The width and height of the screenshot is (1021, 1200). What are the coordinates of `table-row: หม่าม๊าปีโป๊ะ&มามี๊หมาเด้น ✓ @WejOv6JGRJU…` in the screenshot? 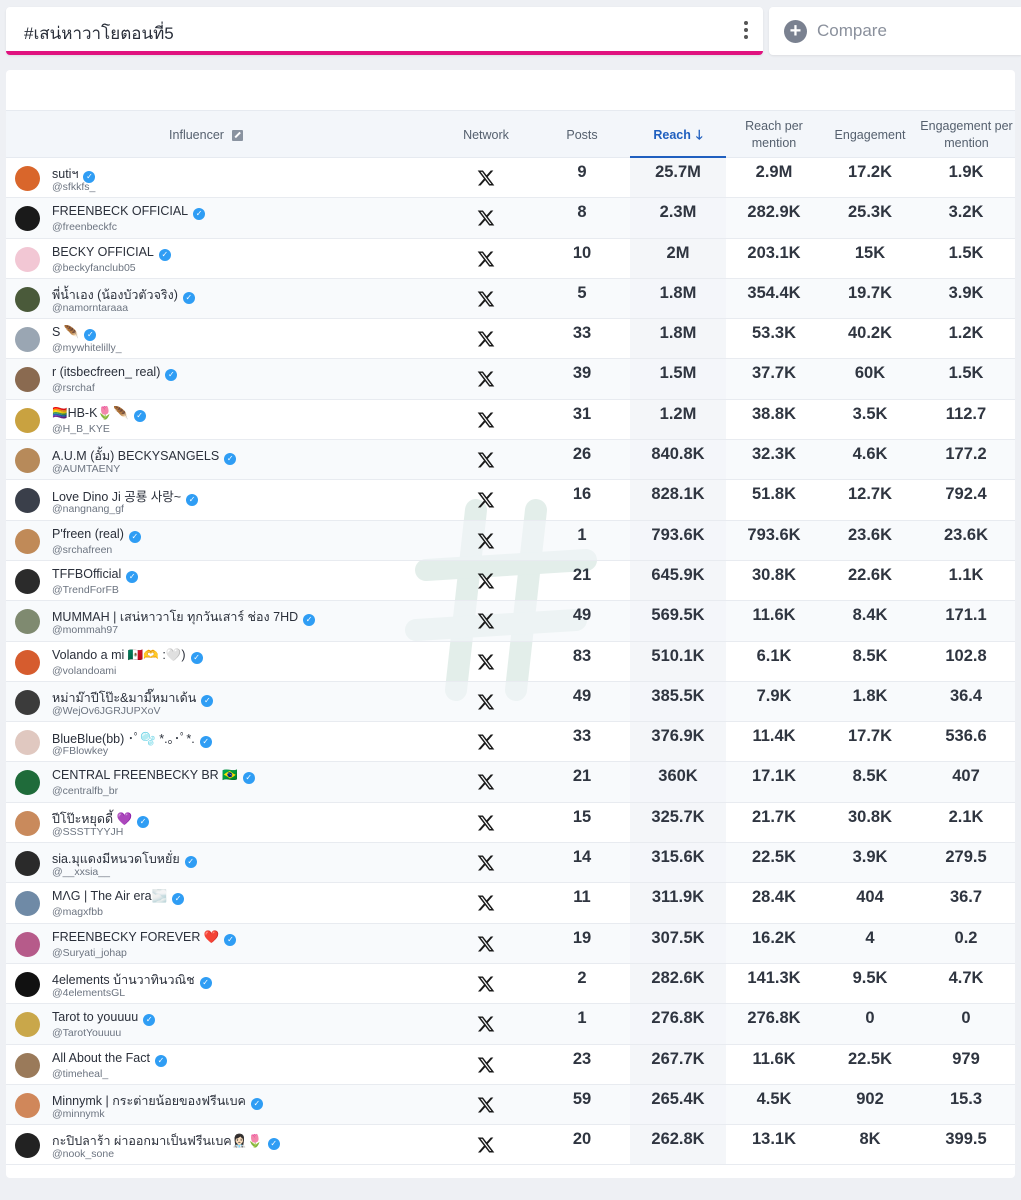 It's located at (510, 702).